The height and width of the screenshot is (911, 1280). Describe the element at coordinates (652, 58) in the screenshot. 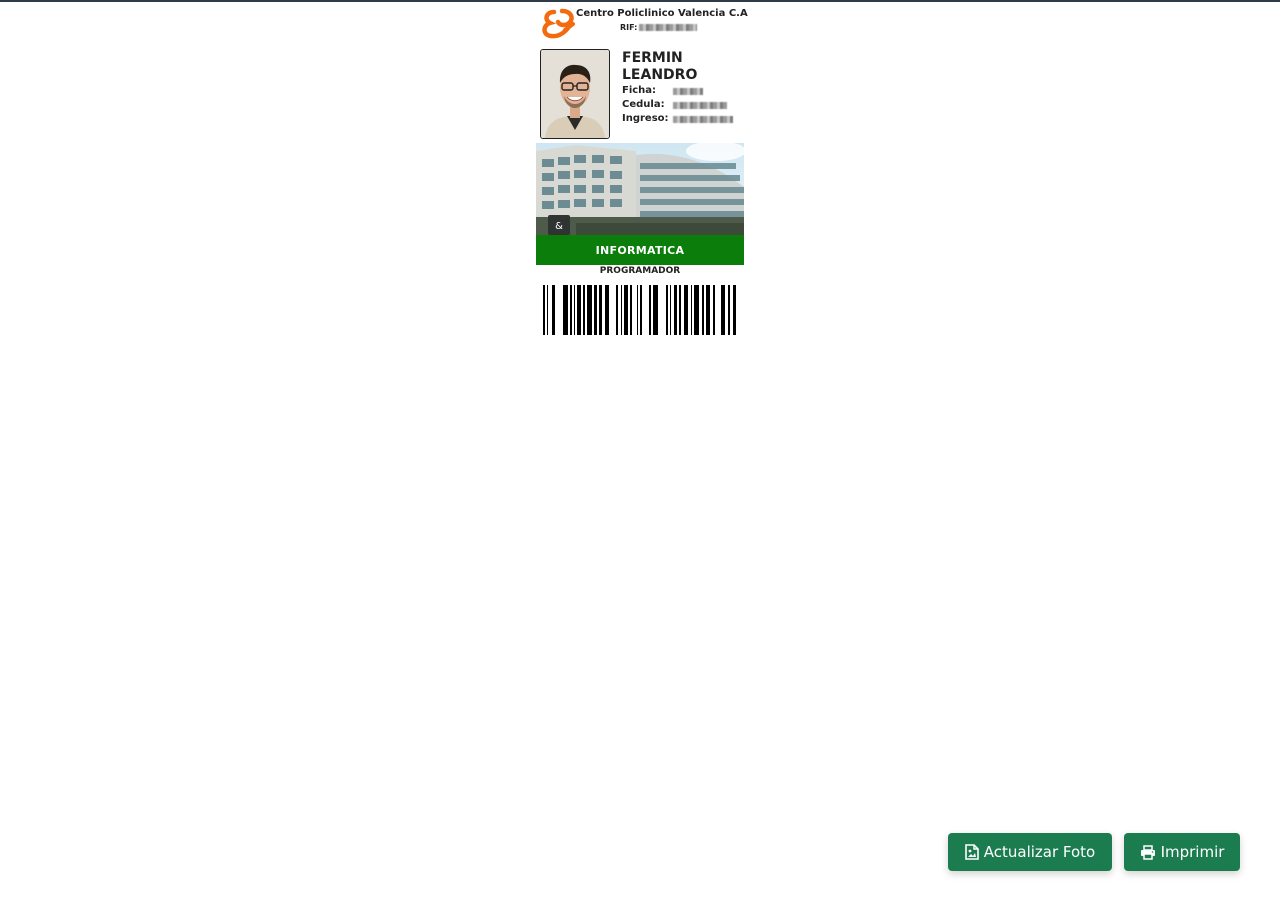

I see `employee-first-name: FERMIN` at that location.